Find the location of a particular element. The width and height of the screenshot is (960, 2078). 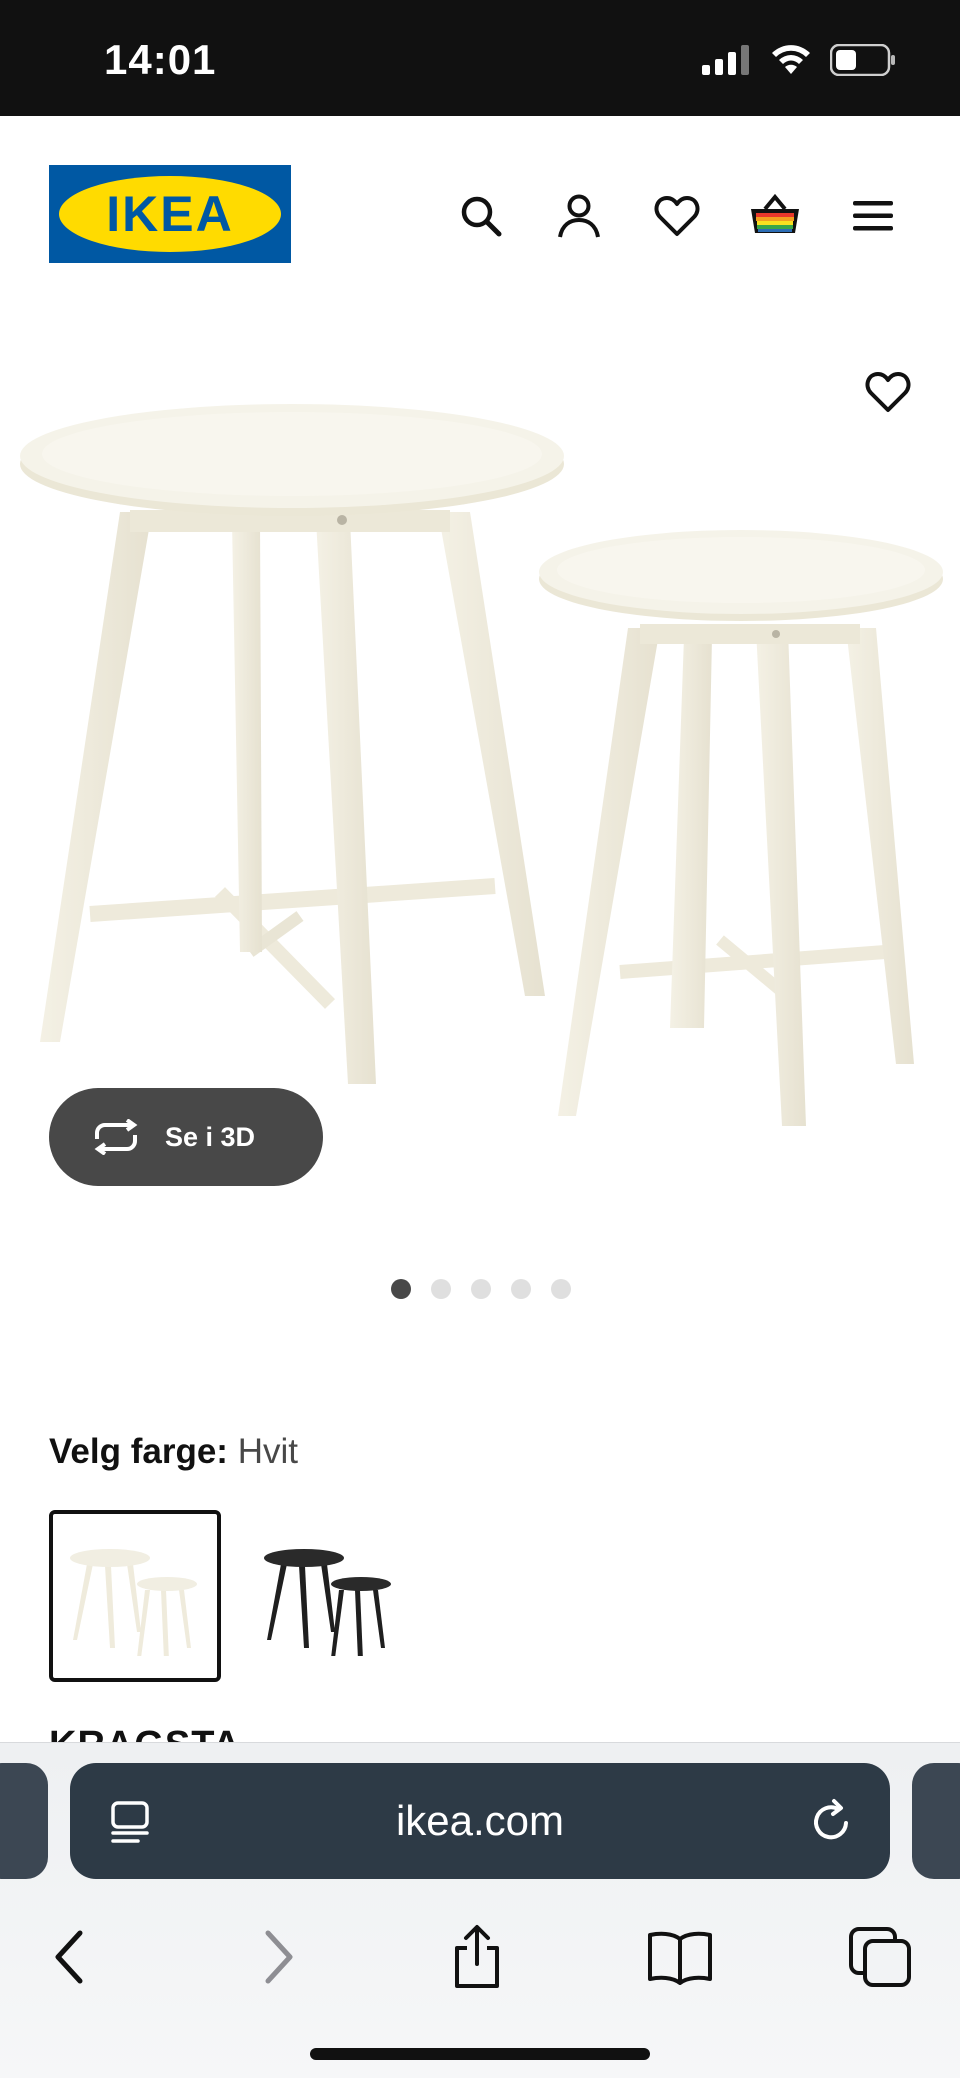

menu-button is located at coordinates (873, 216).